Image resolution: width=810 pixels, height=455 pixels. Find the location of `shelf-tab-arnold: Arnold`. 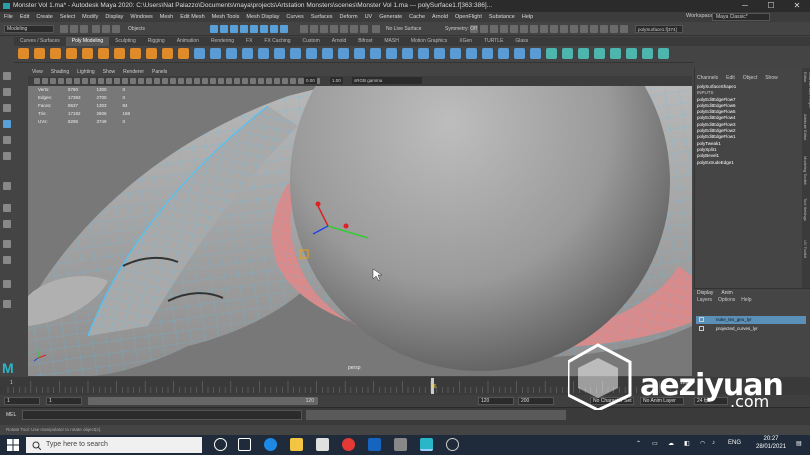

shelf-tab-arnold: Arnold is located at coordinates (339, 41).